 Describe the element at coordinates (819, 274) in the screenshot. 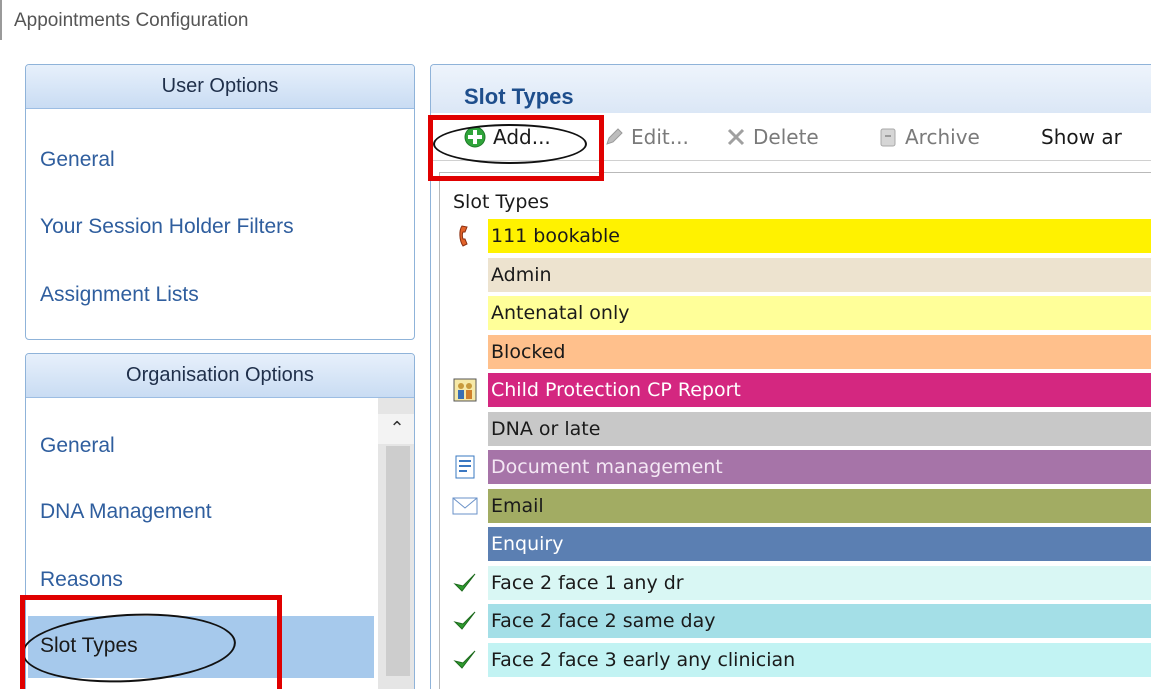

I see `slot-type-row: Admin` at that location.